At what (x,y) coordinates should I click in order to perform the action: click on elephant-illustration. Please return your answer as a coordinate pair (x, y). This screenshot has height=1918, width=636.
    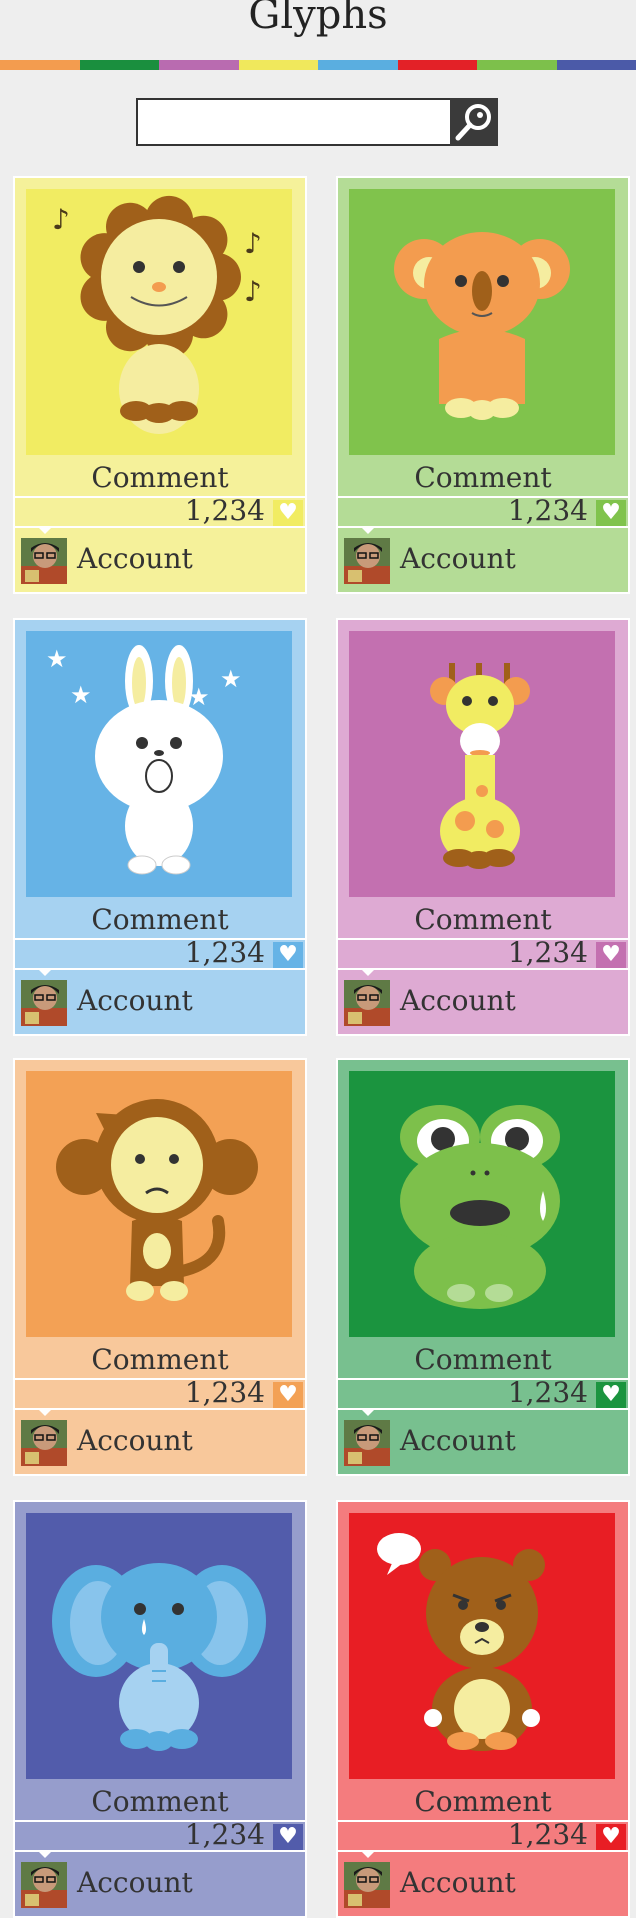
    Looking at the image, I should click on (159, 1646).